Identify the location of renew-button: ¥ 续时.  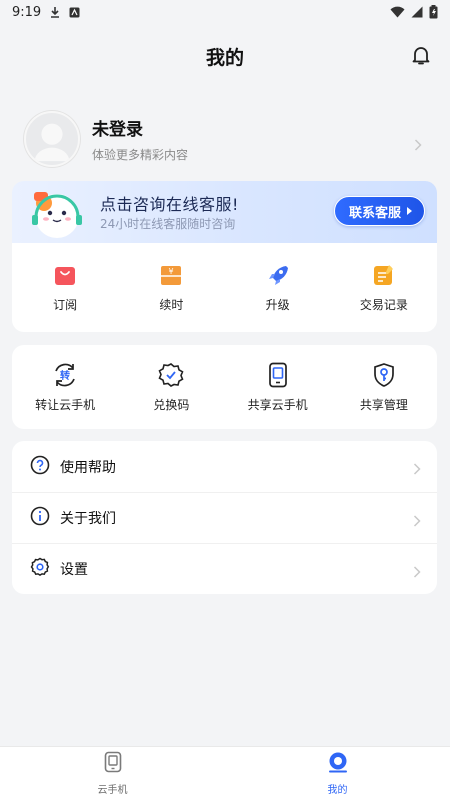
(171, 287).